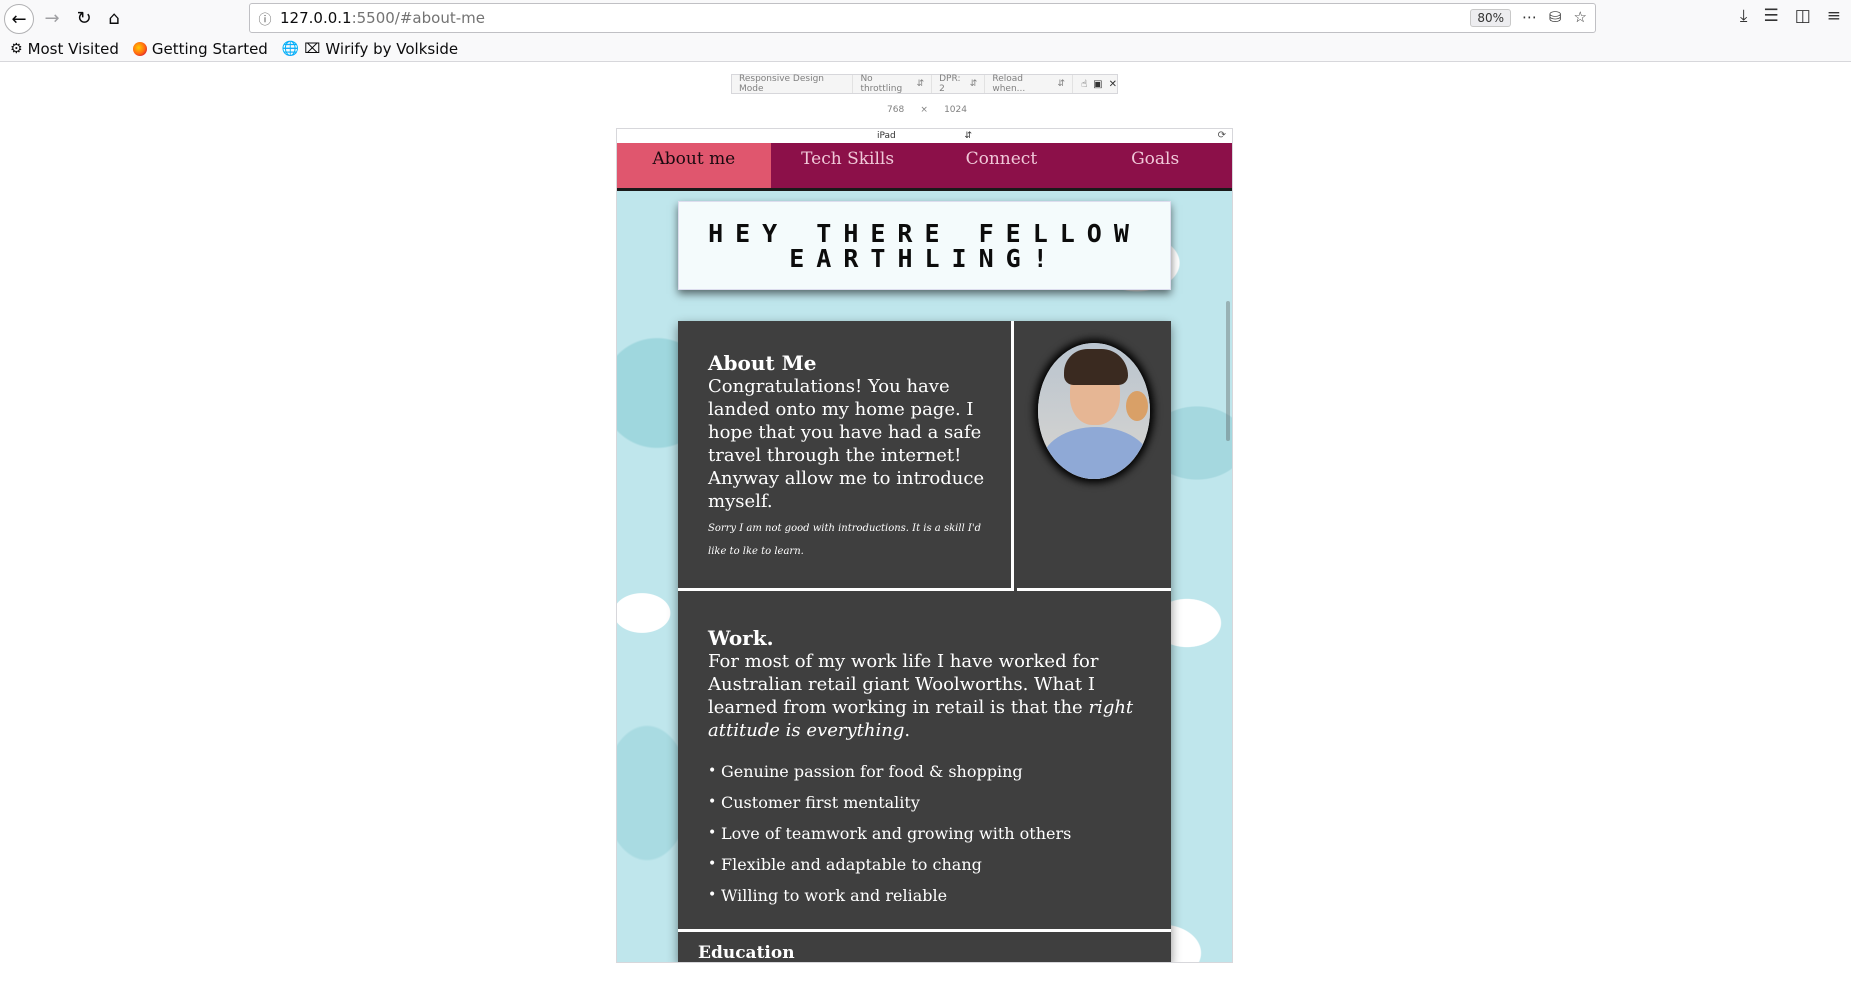  What do you see at coordinates (848, 165) in the screenshot?
I see `nav-tech-skills: Tech Skills` at bounding box center [848, 165].